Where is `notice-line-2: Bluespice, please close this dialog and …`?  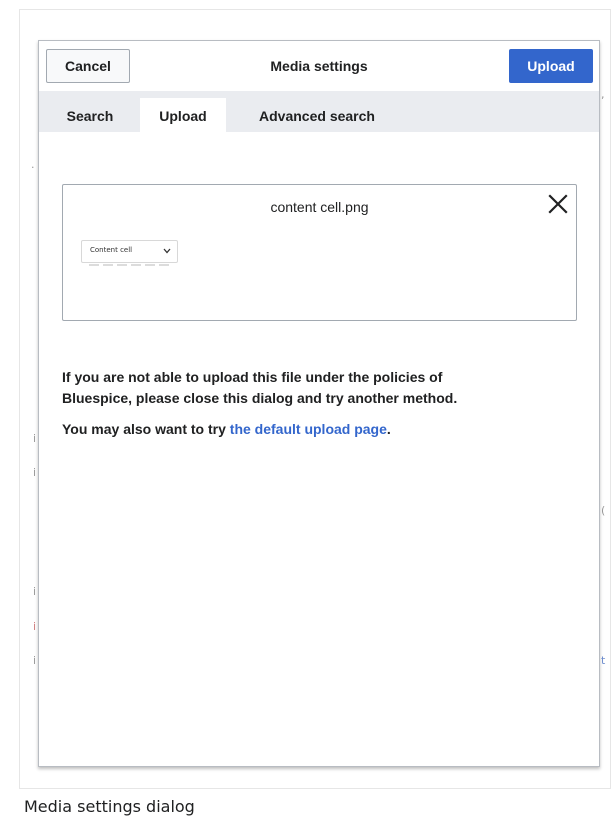
notice-line-2: Bluespice, please close this dialog and … is located at coordinates (260, 398).